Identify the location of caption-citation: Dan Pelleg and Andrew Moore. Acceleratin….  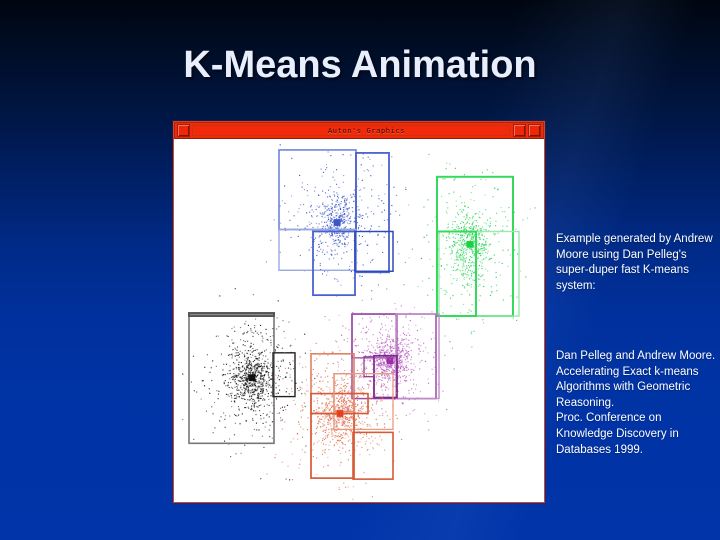
(636, 403).